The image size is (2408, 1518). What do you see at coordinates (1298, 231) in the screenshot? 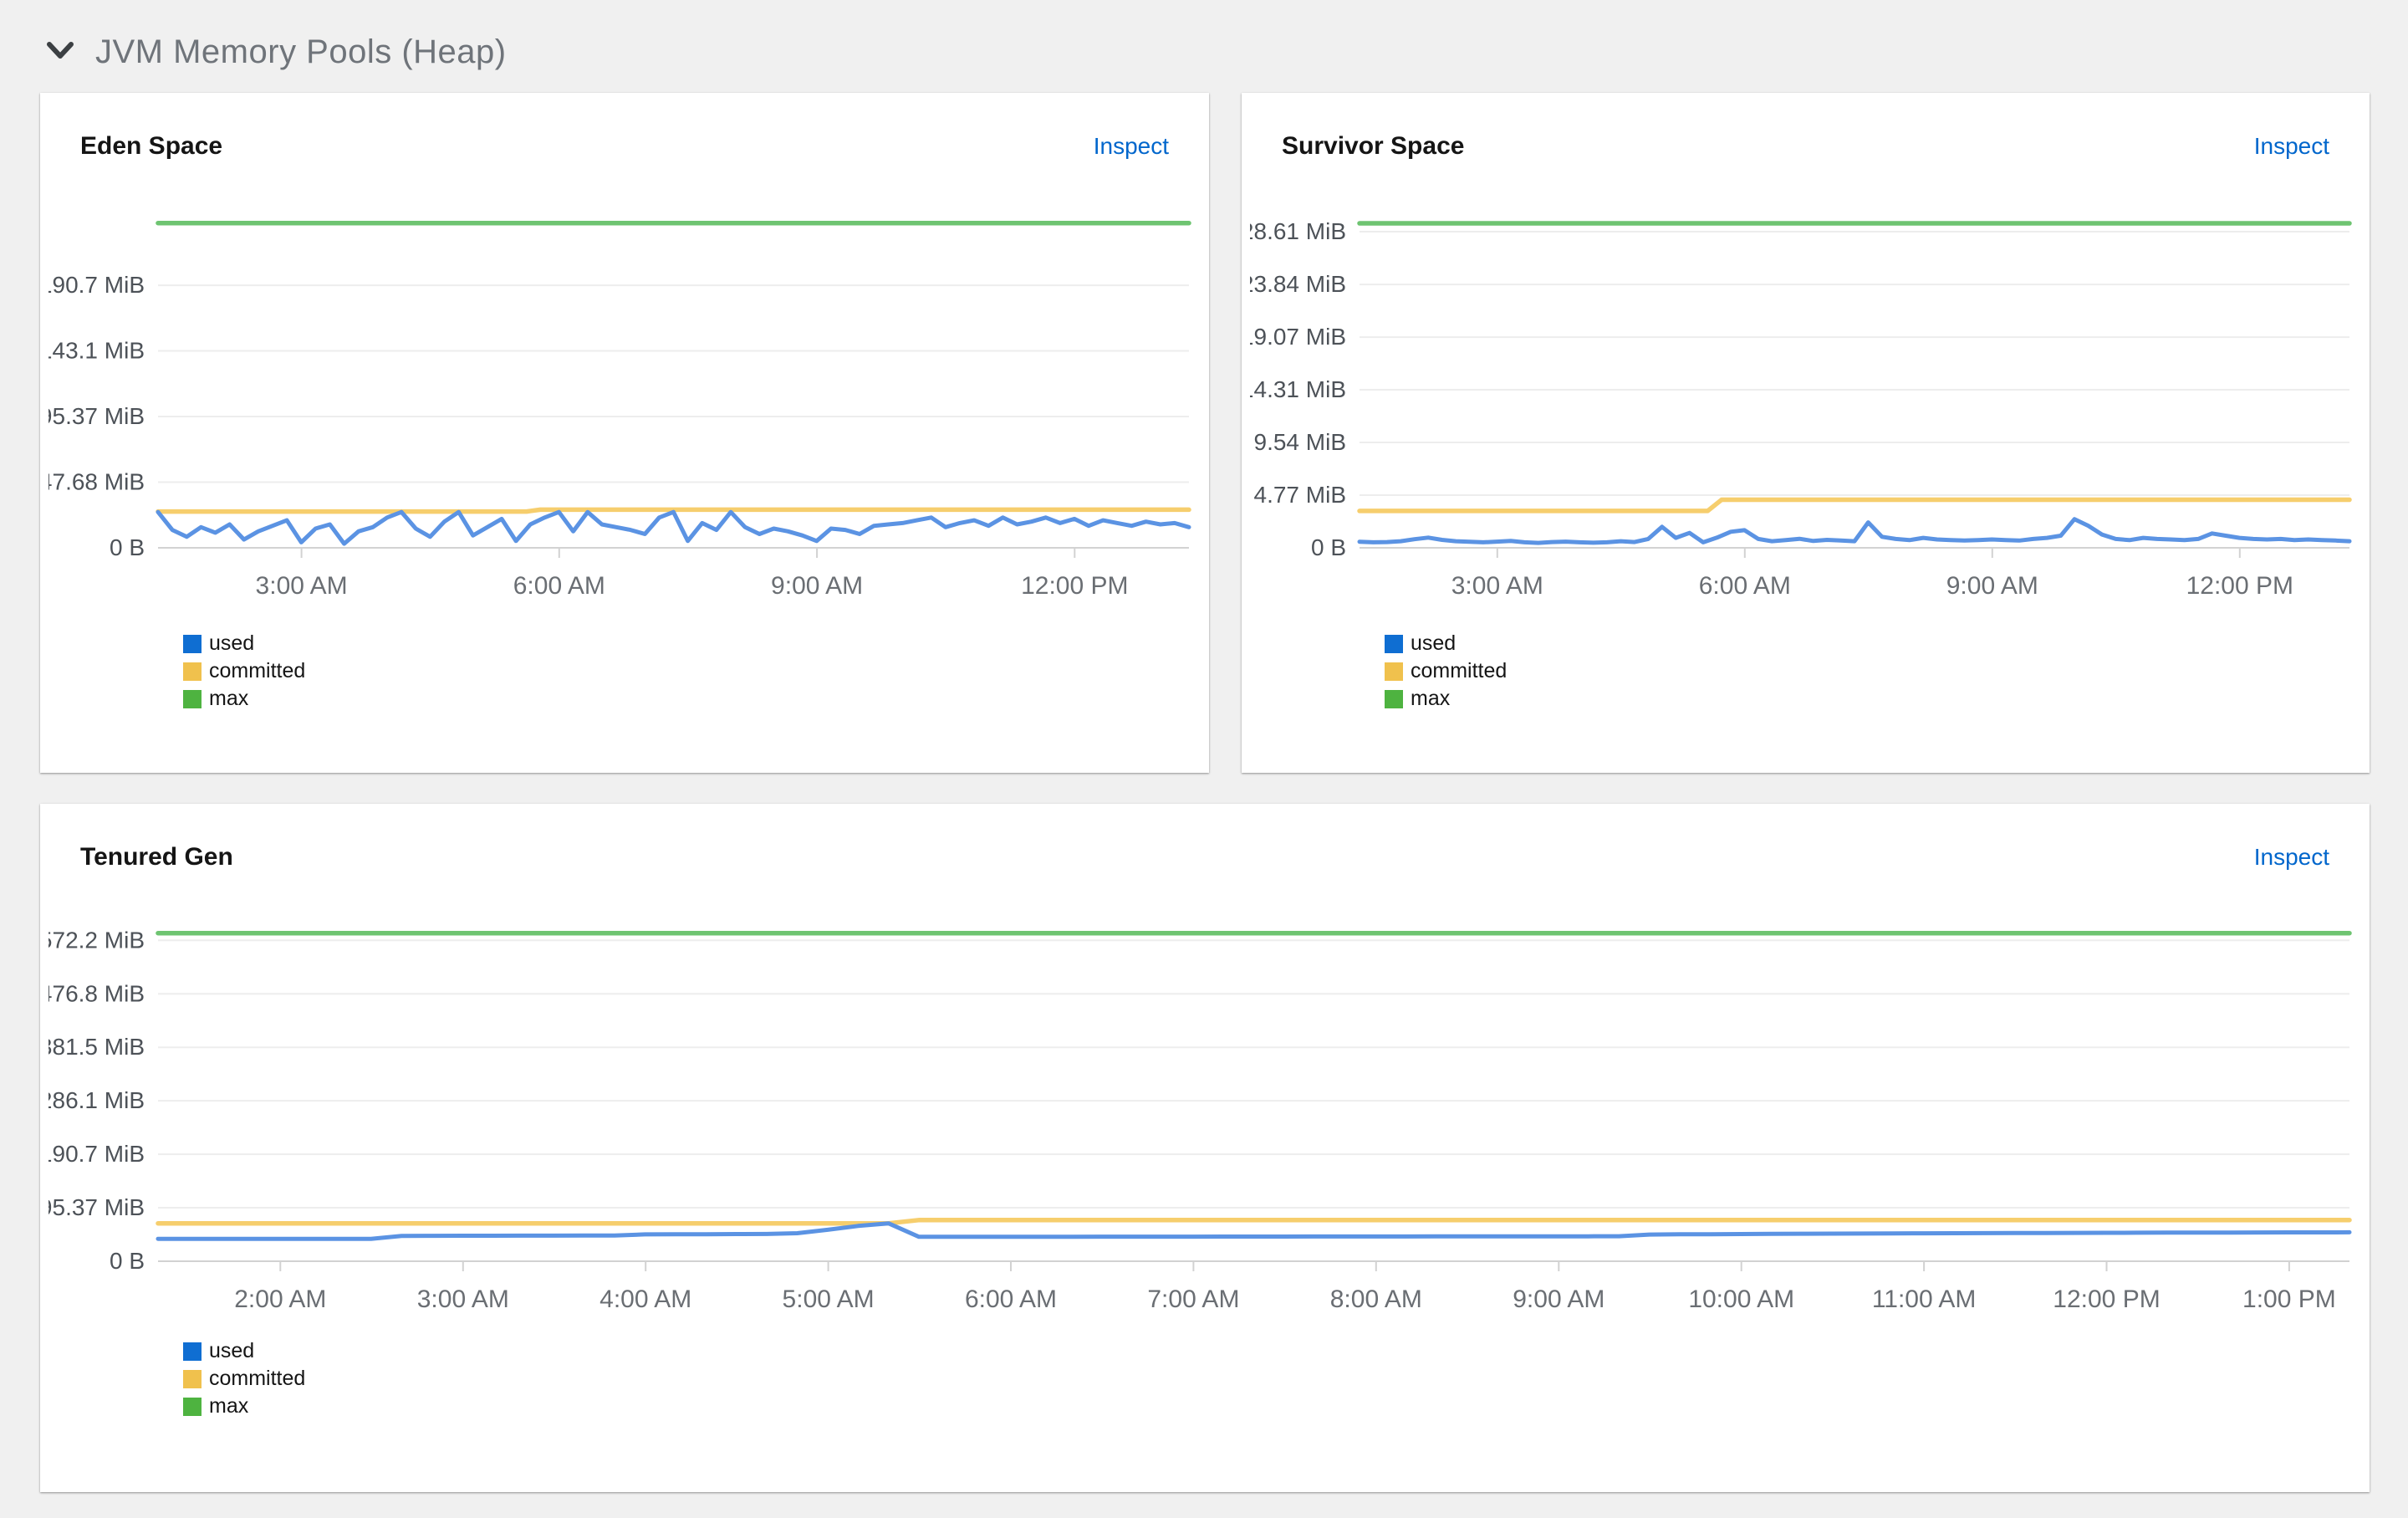
I see `svg-text: 28.61 MiB` at bounding box center [1298, 231].